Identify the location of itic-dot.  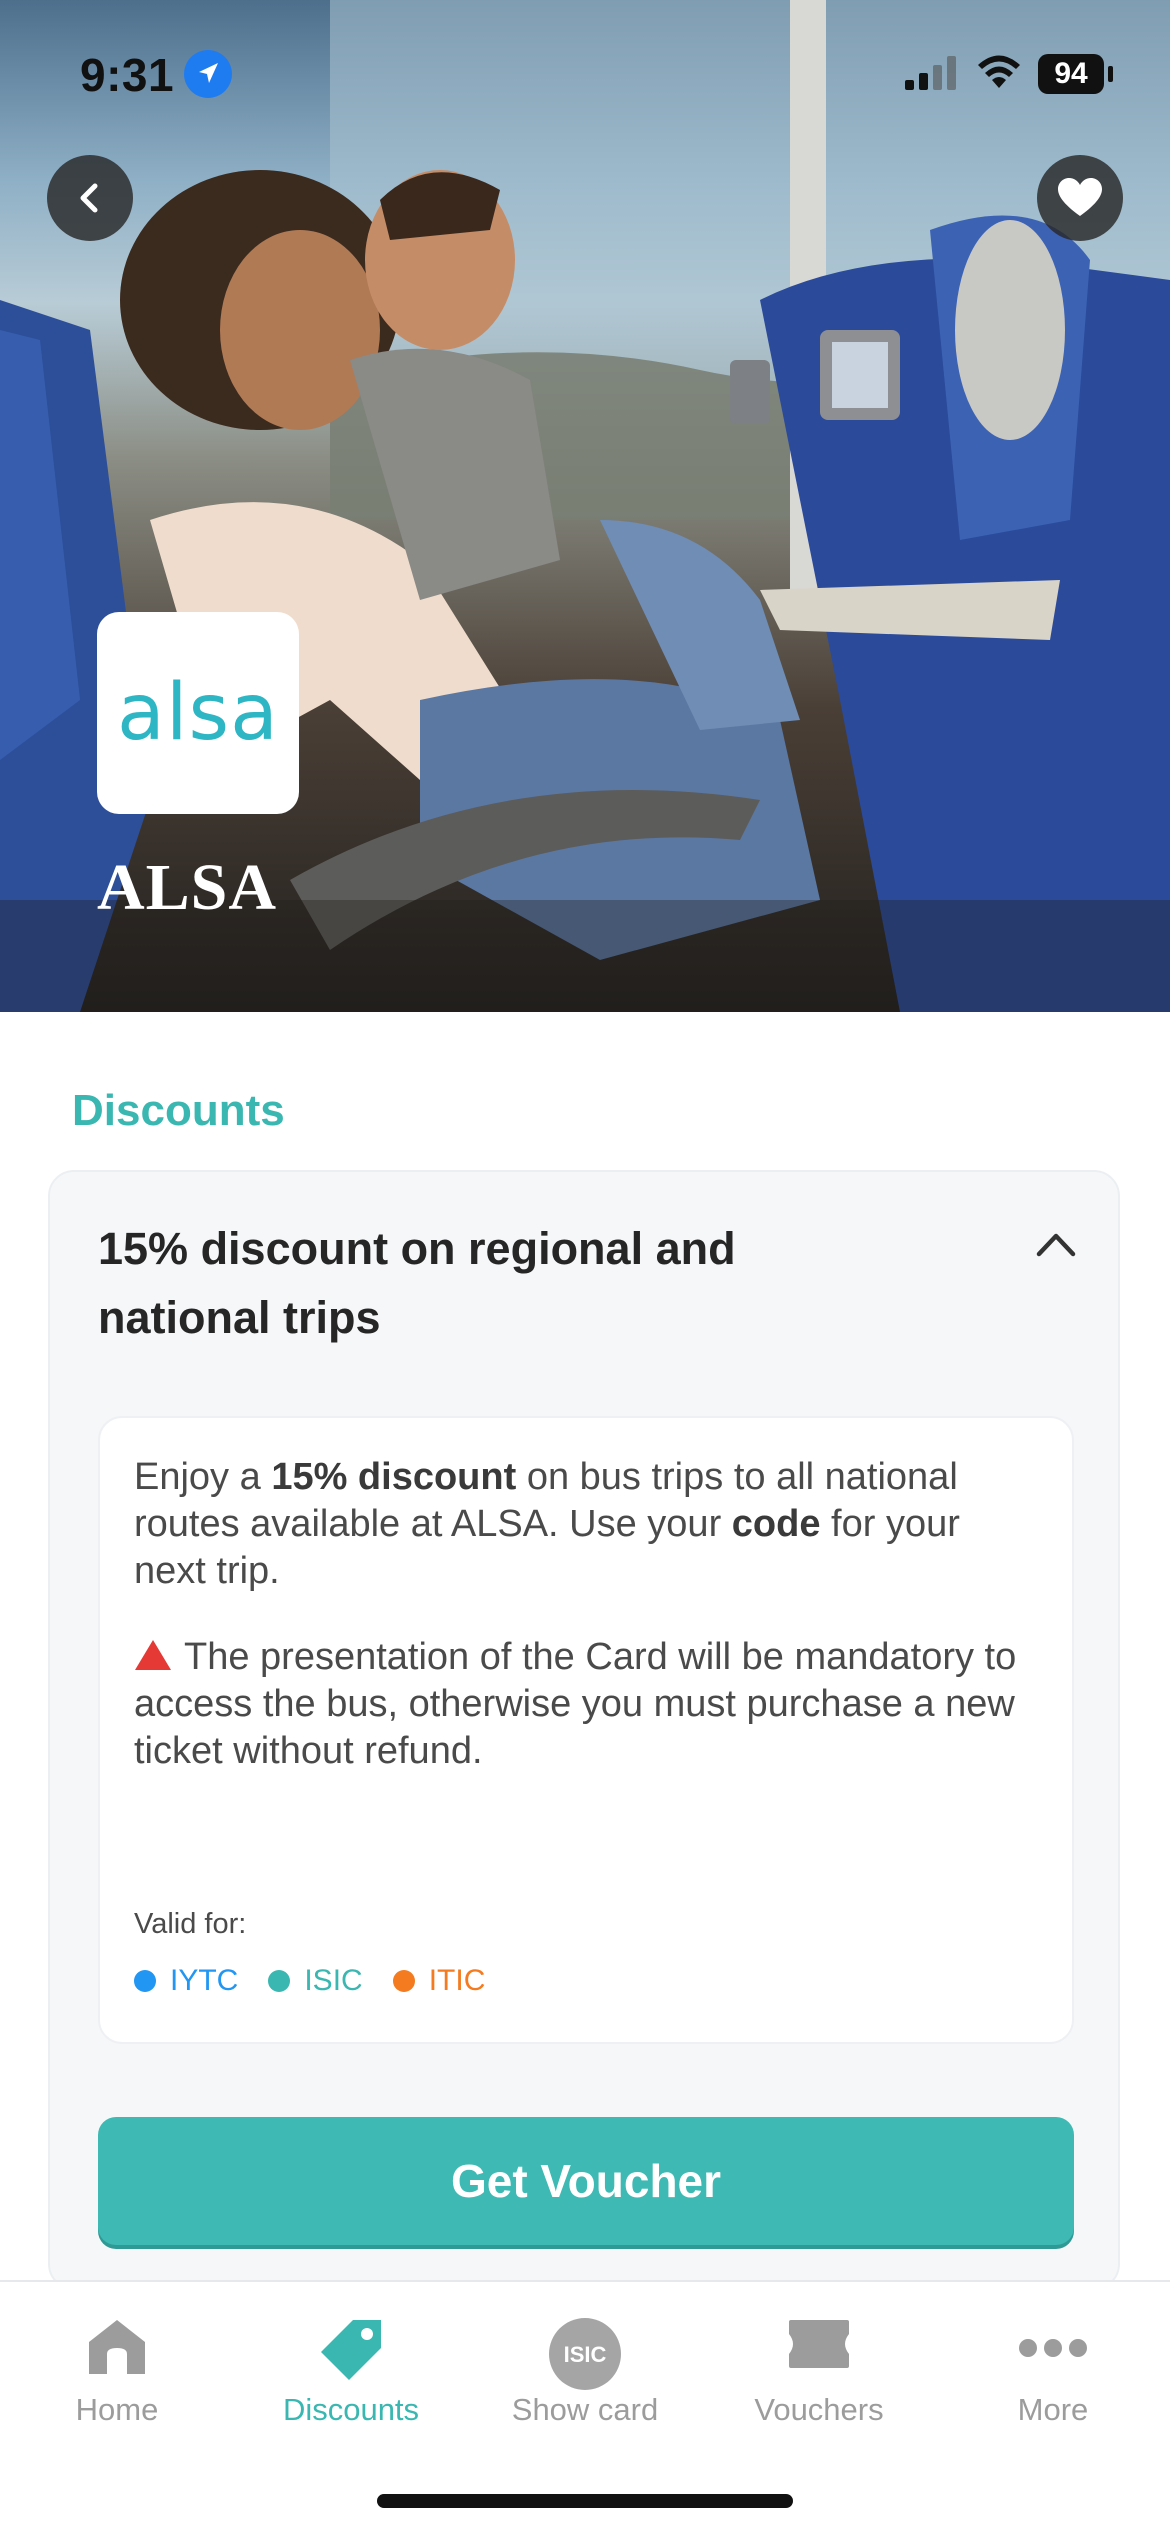
(403, 1981).